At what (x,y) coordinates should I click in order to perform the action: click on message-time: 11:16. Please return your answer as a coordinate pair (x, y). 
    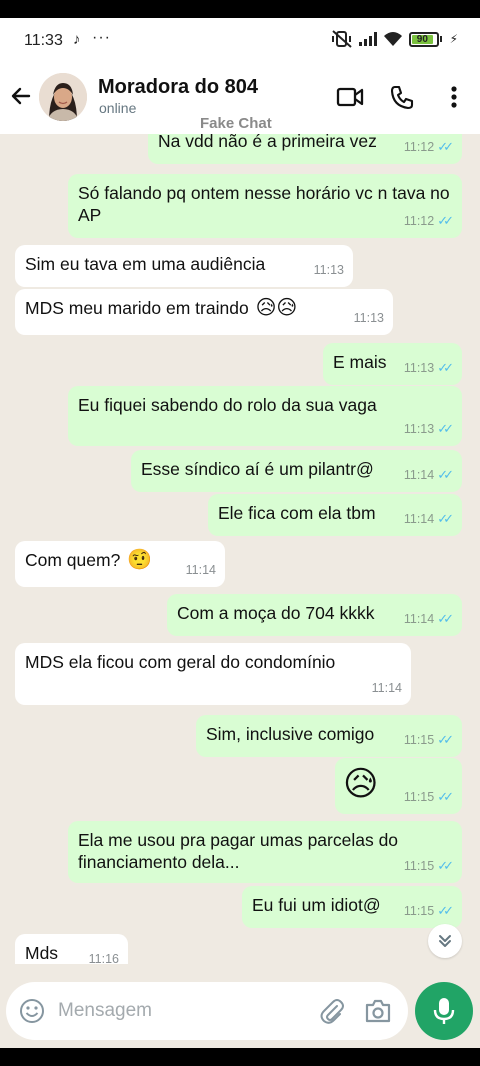
    Looking at the image, I should click on (103, 958).